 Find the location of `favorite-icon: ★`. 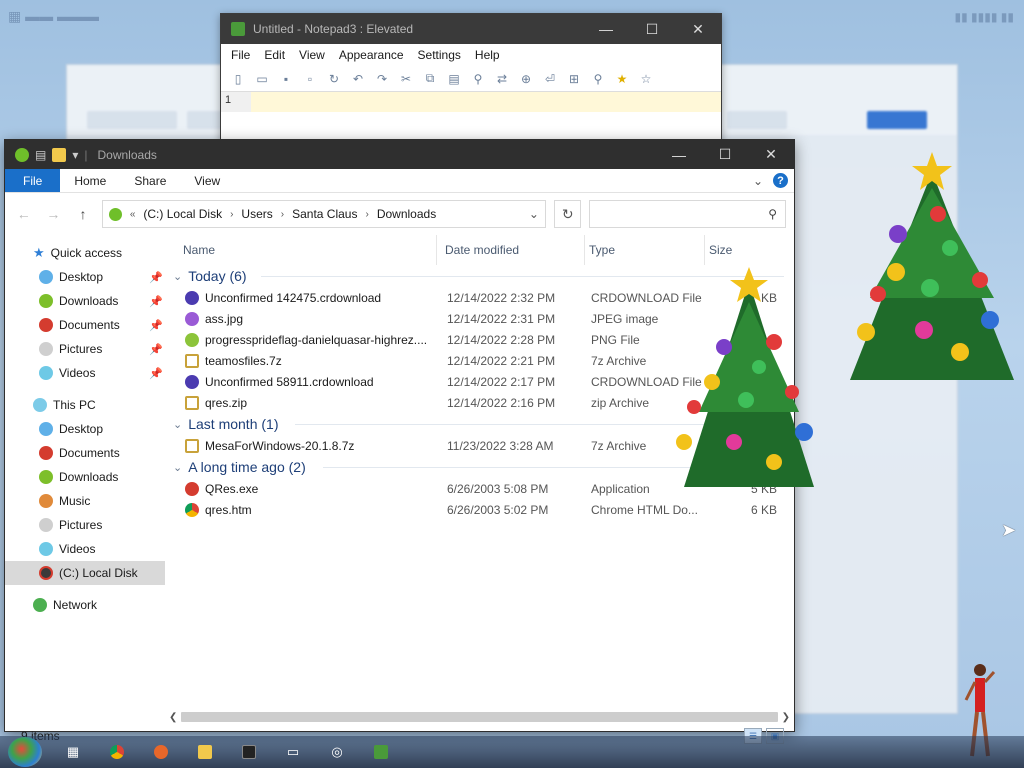

favorite-icon: ★ is located at coordinates (622, 79).